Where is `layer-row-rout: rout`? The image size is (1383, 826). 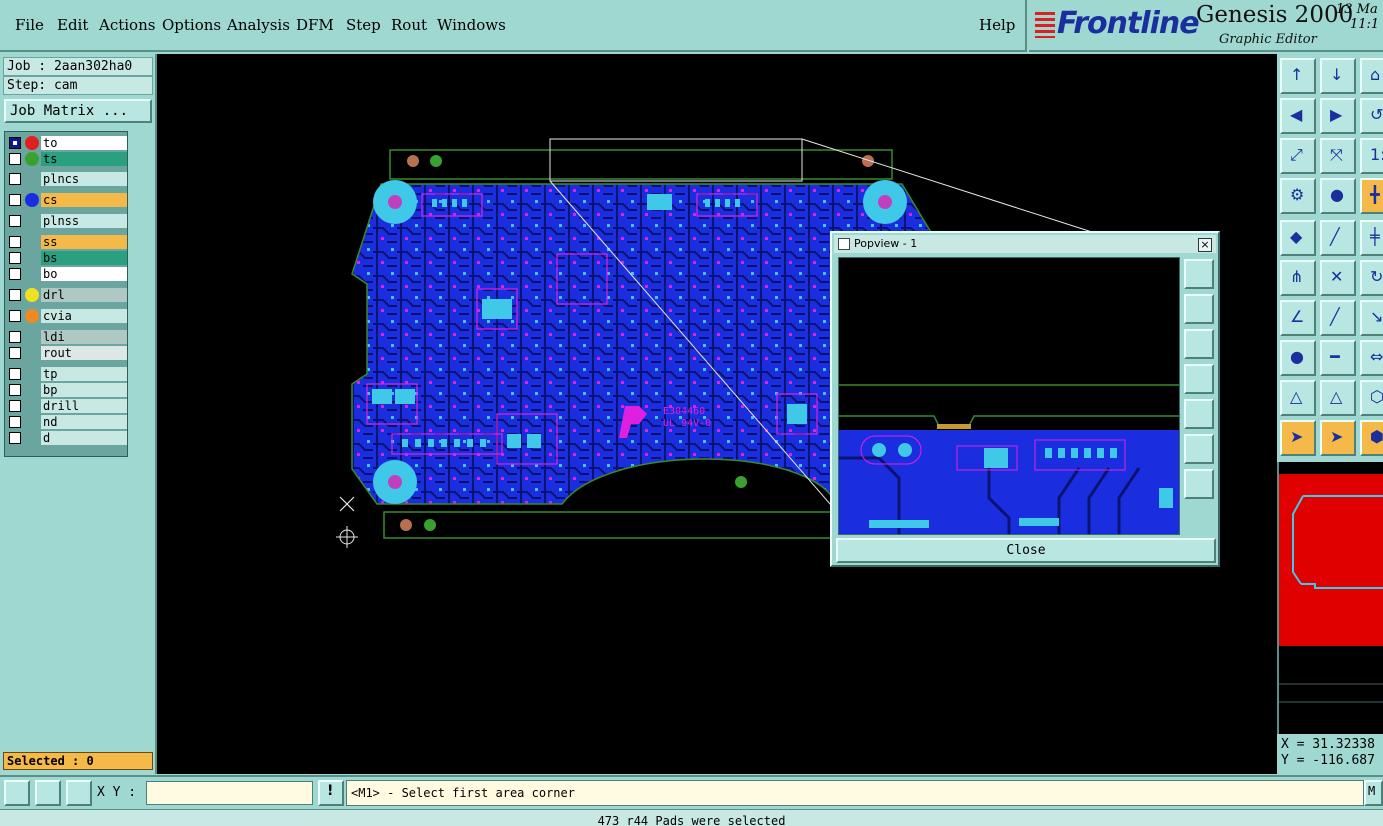 layer-row-rout: rout is located at coordinates (67, 353).